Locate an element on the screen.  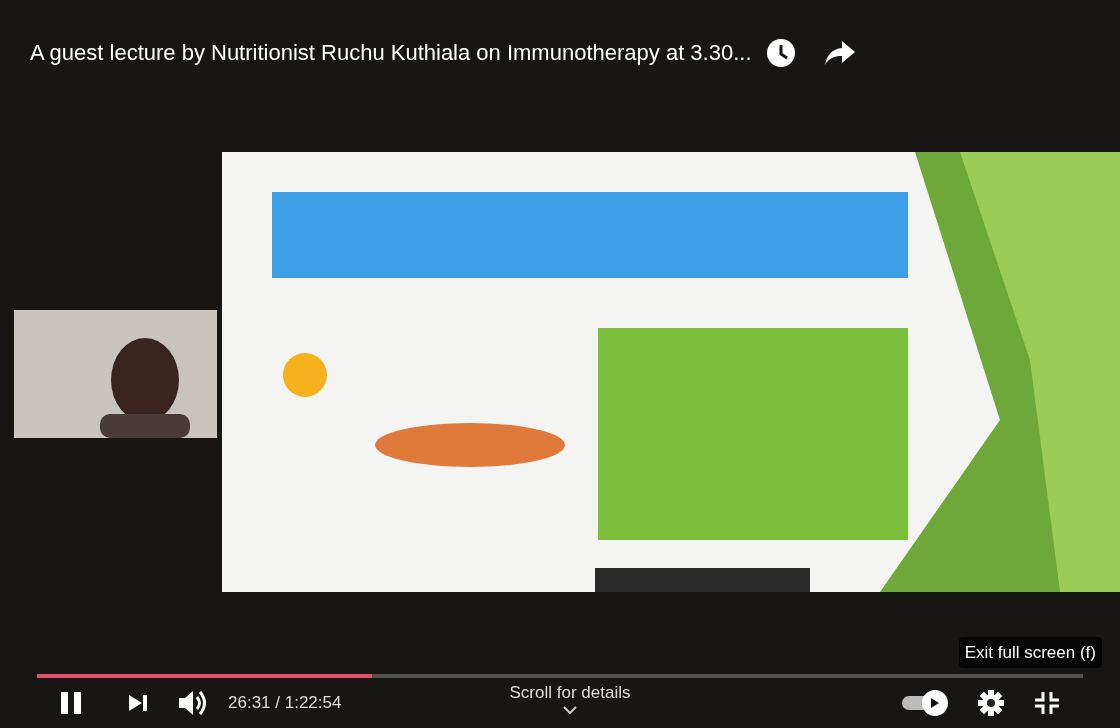
scroll-hint: Scroll for details is located at coordinates (570, 693).